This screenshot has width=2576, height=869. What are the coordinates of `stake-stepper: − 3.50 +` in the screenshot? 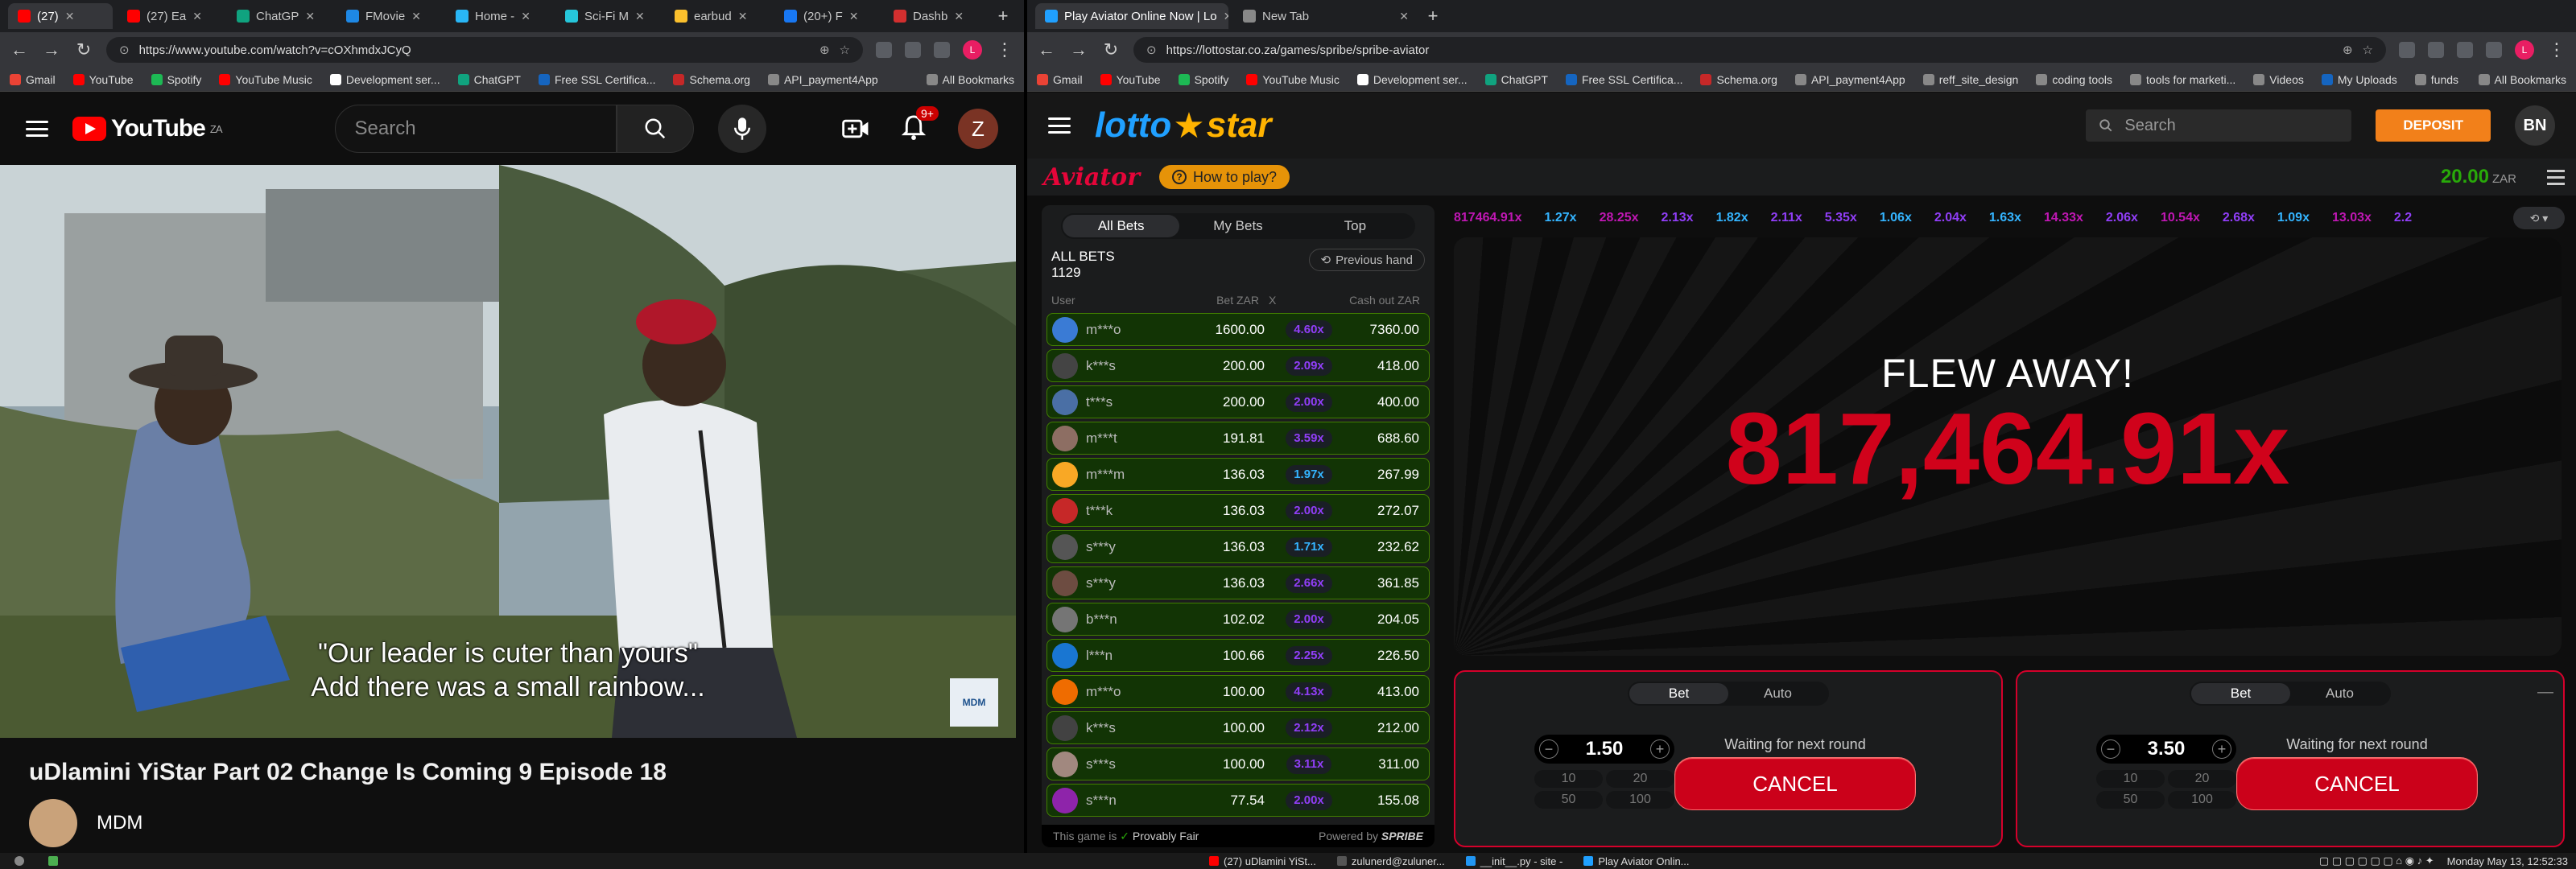 It's located at (2166, 749).